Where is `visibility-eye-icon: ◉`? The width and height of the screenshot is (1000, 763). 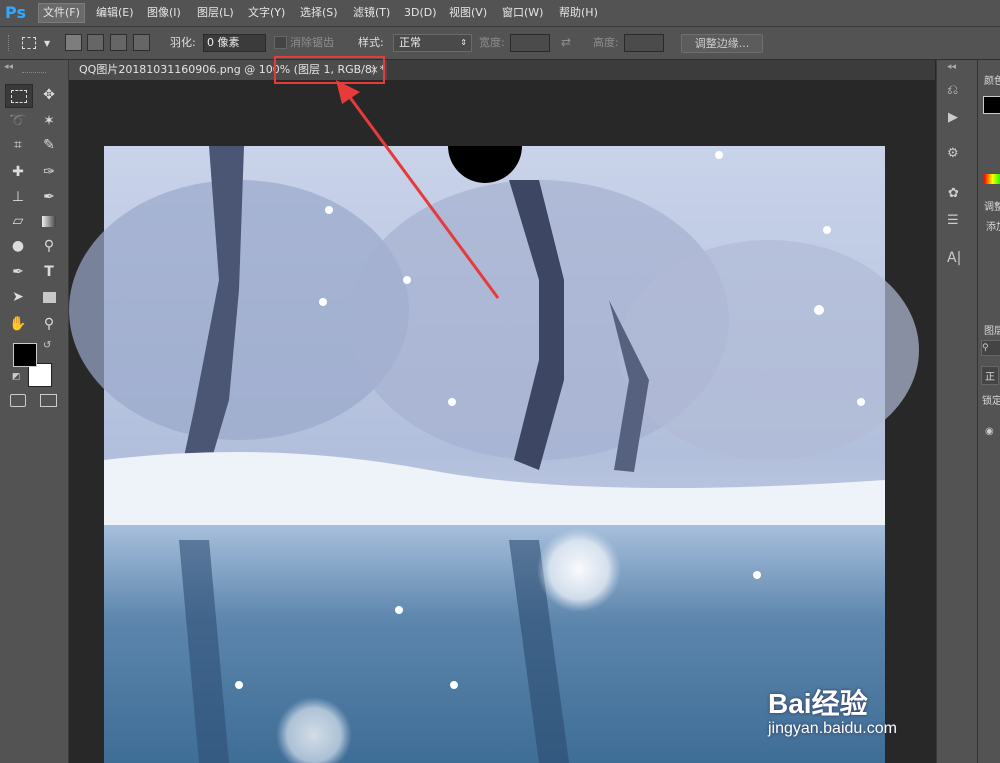
visibility-eye-icon: ◉ is located at coordinates (989, 431).